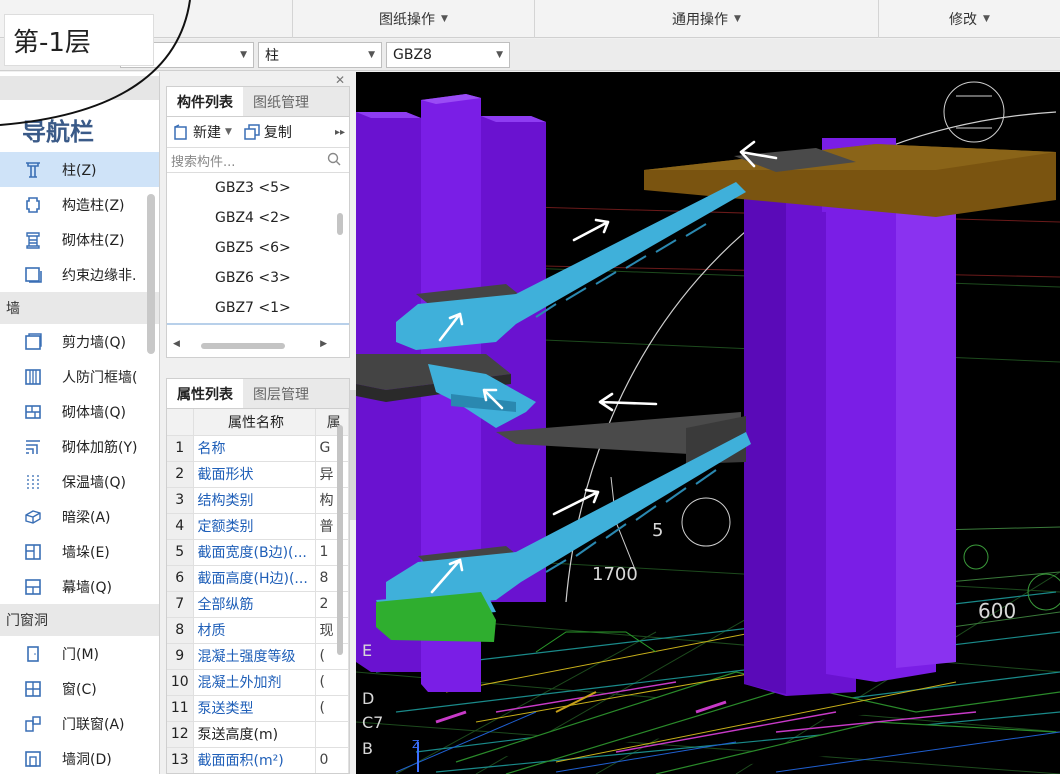  I want to click on sidebar-item-label: 窗(C), so click(79, 689).